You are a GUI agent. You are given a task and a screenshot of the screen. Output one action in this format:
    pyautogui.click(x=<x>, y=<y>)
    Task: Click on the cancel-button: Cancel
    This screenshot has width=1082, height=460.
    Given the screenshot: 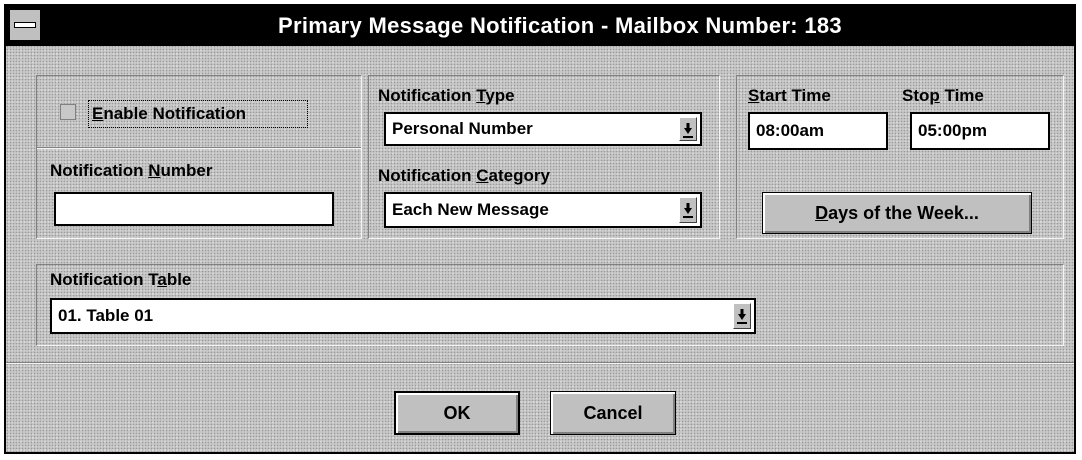 What is the action you would take?
    pyautogui.click(x=613, y=413)
    